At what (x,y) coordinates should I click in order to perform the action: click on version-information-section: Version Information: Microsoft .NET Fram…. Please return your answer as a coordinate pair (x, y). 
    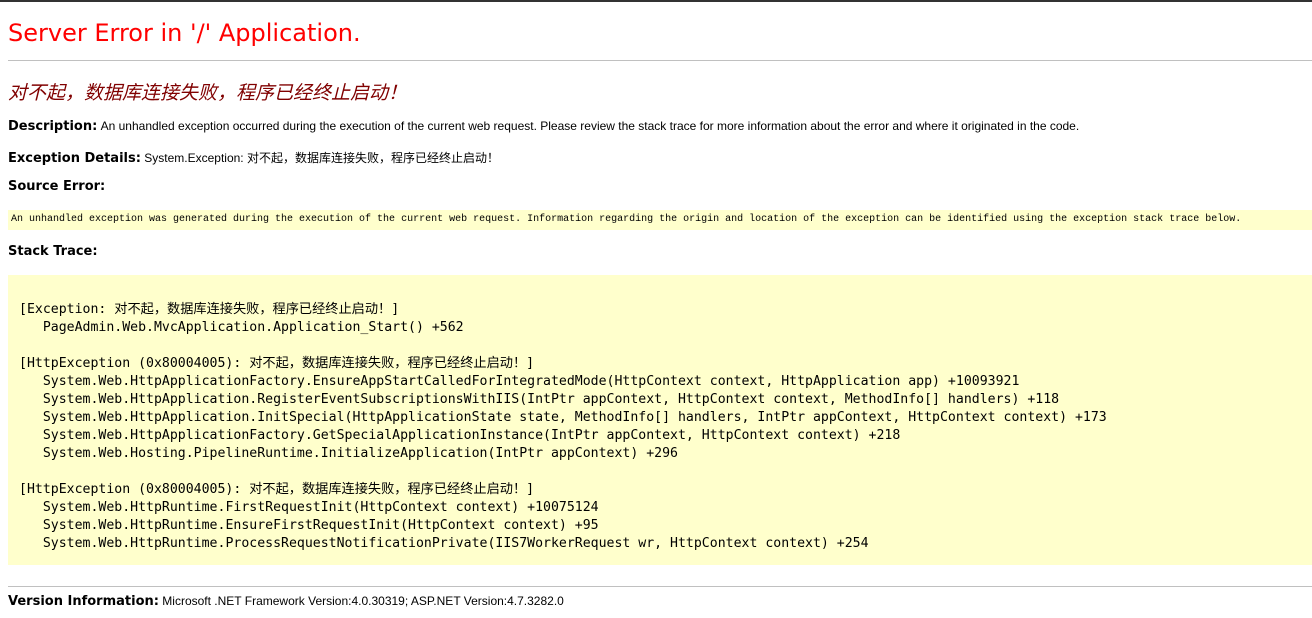
    Looking at the image, I should click on (286, 601).